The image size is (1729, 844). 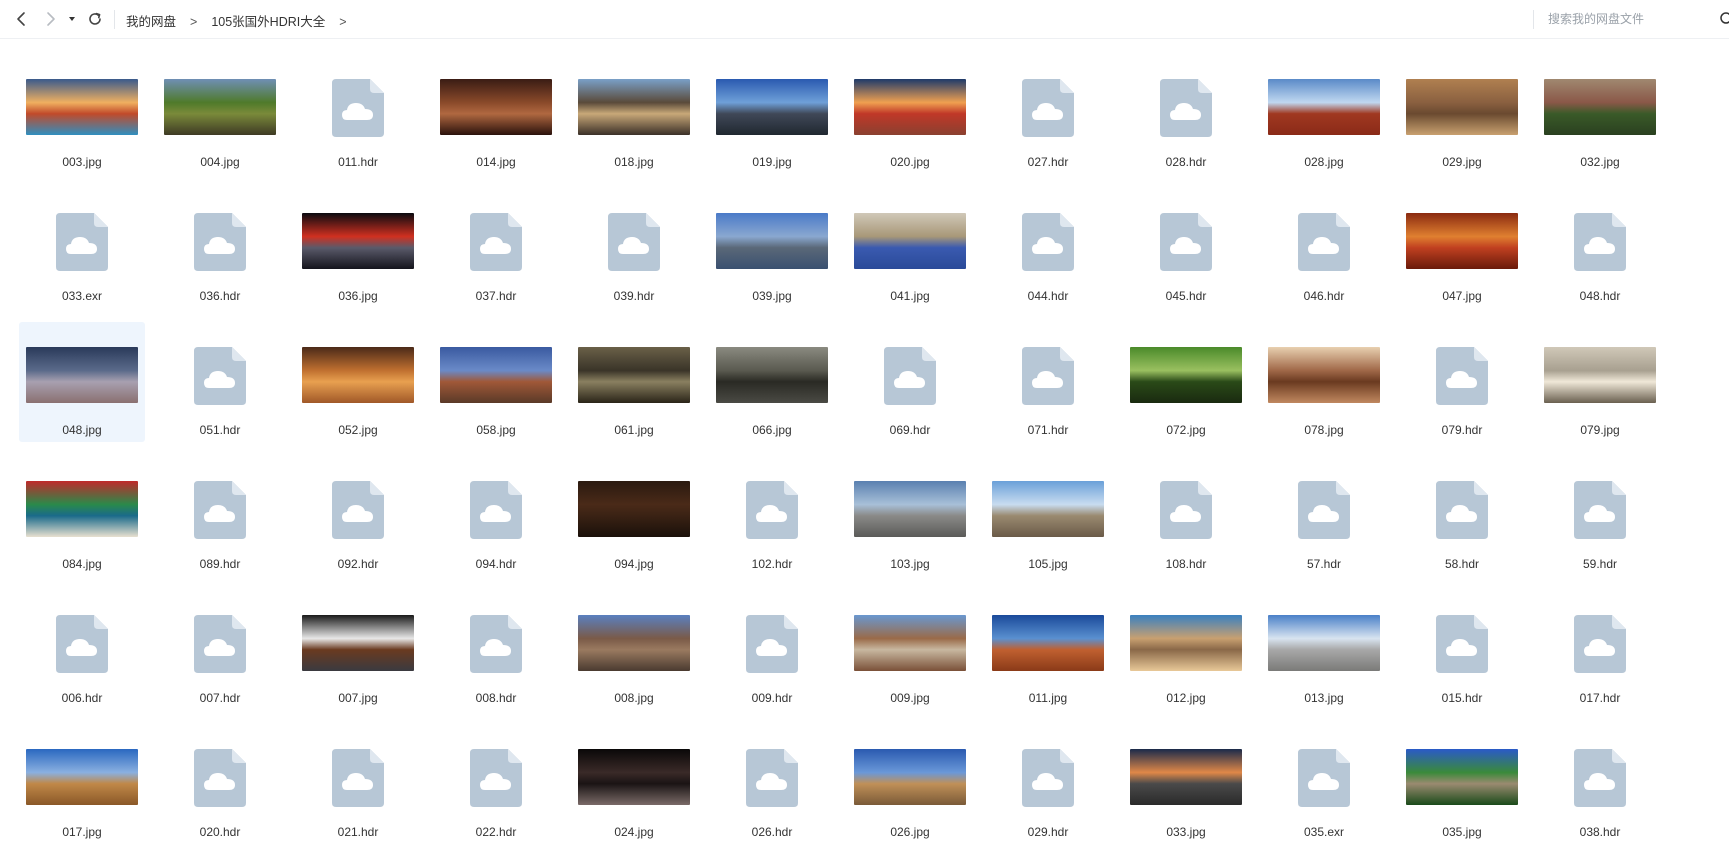 I want to click on file-item: 033.exr, so click(x=82, y=248).